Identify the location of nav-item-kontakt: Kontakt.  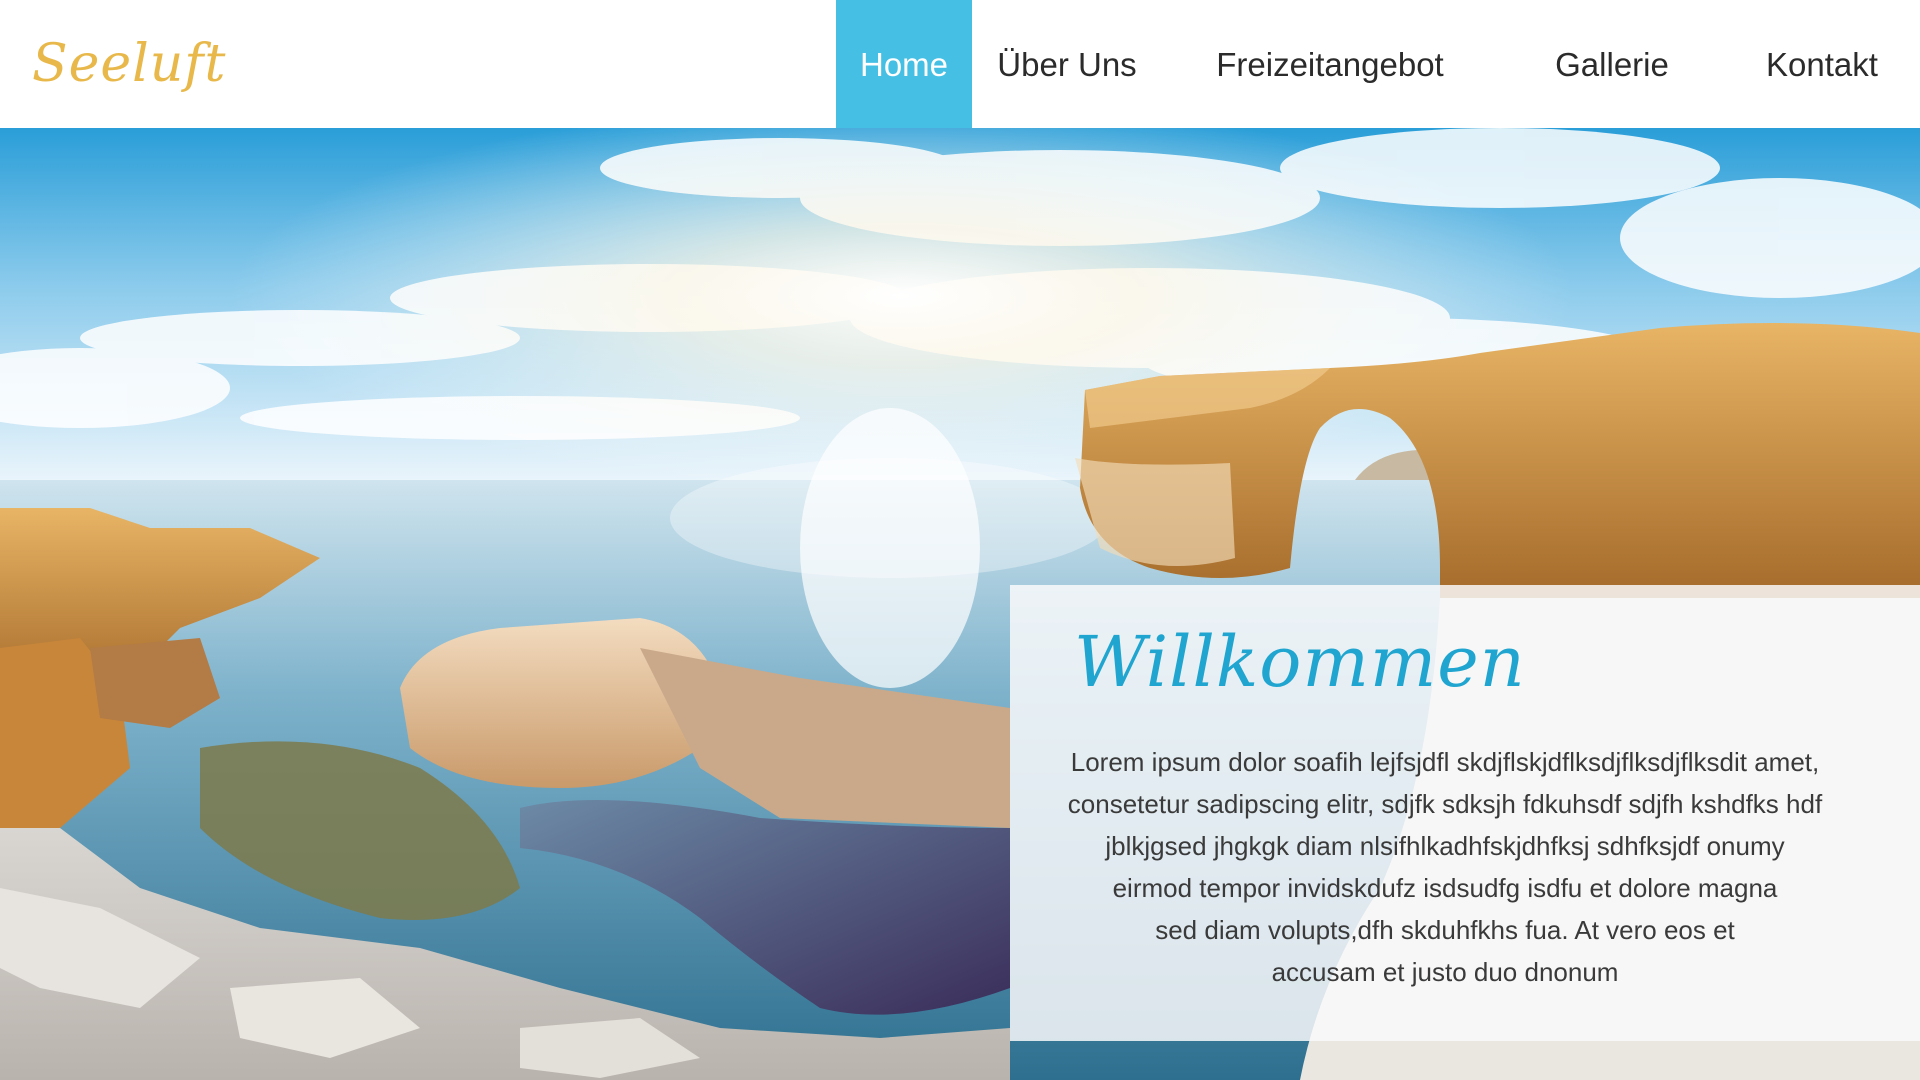
(1822, 64).